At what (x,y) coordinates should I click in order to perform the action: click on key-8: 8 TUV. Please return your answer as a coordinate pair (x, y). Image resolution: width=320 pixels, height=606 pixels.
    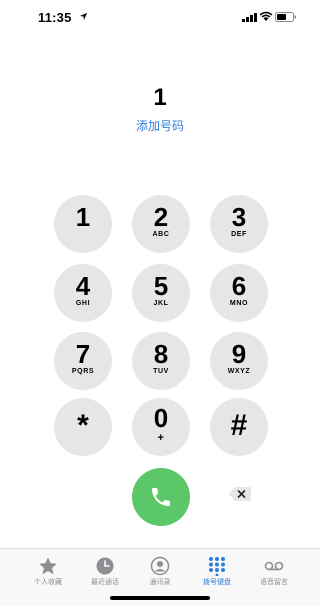
    Looking at the image, I should click on (161, 361).